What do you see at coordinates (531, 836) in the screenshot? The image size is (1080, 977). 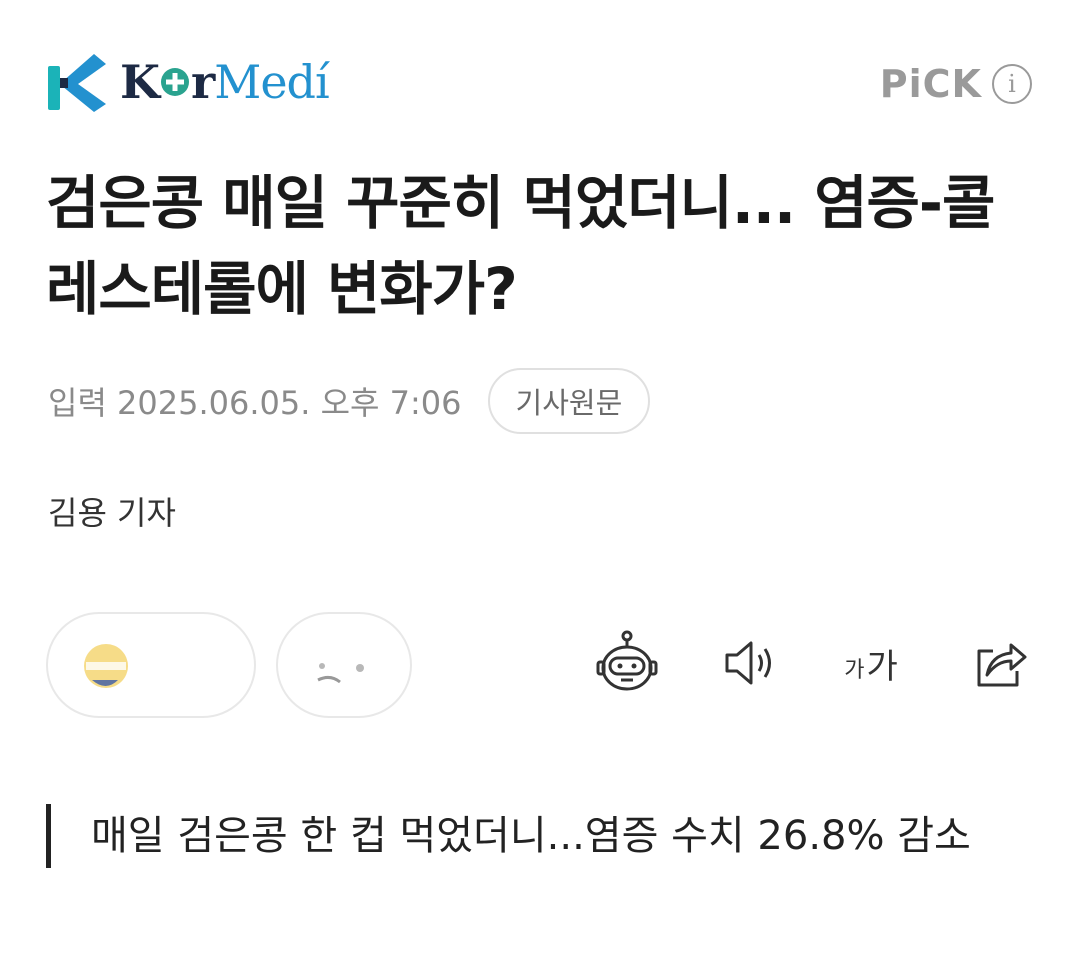 I see `subheadline-text: 매일 검은콩 한 컵 먹었더니...염증 수치 26.8% 감소` at bounding box center [531, 836].